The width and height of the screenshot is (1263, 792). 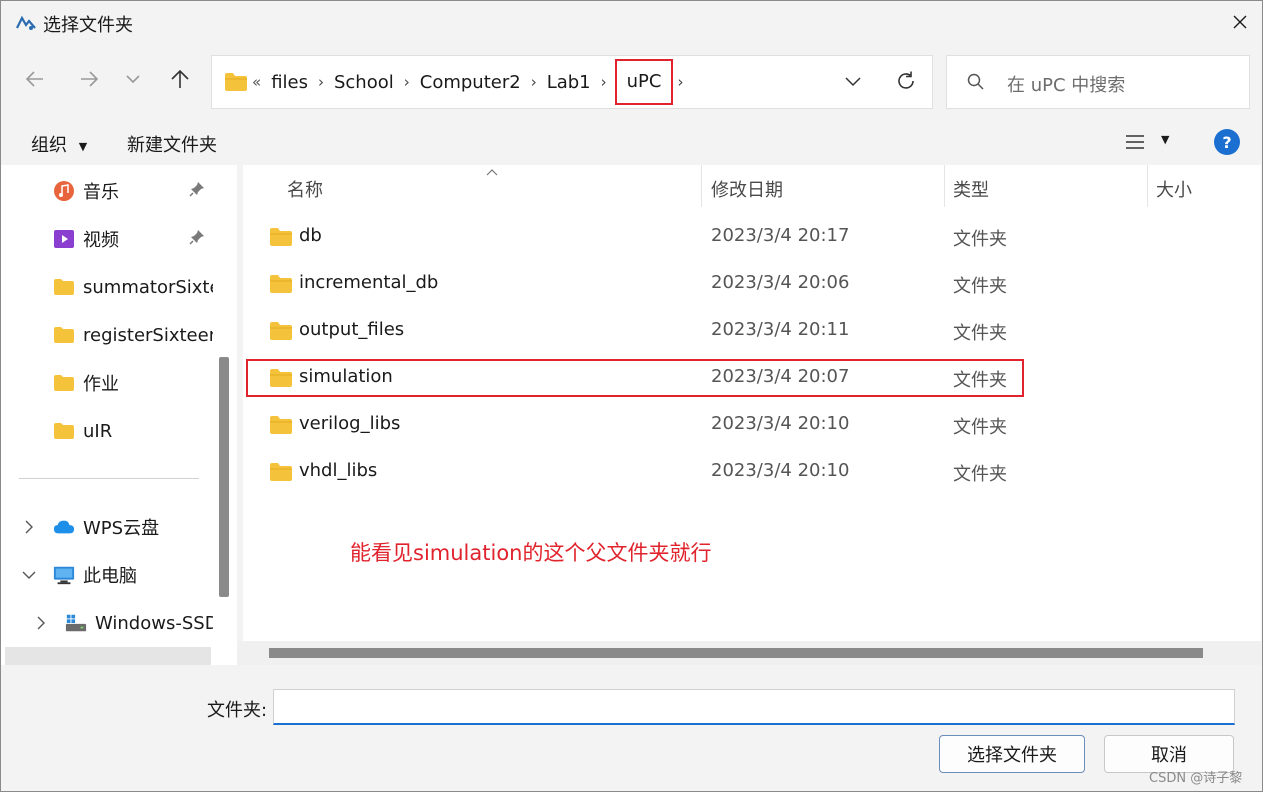 What do you see at coordinates (108, 656) in the screenshot?
I see `sidebar-item-partial` at bounding box center [108, 656].